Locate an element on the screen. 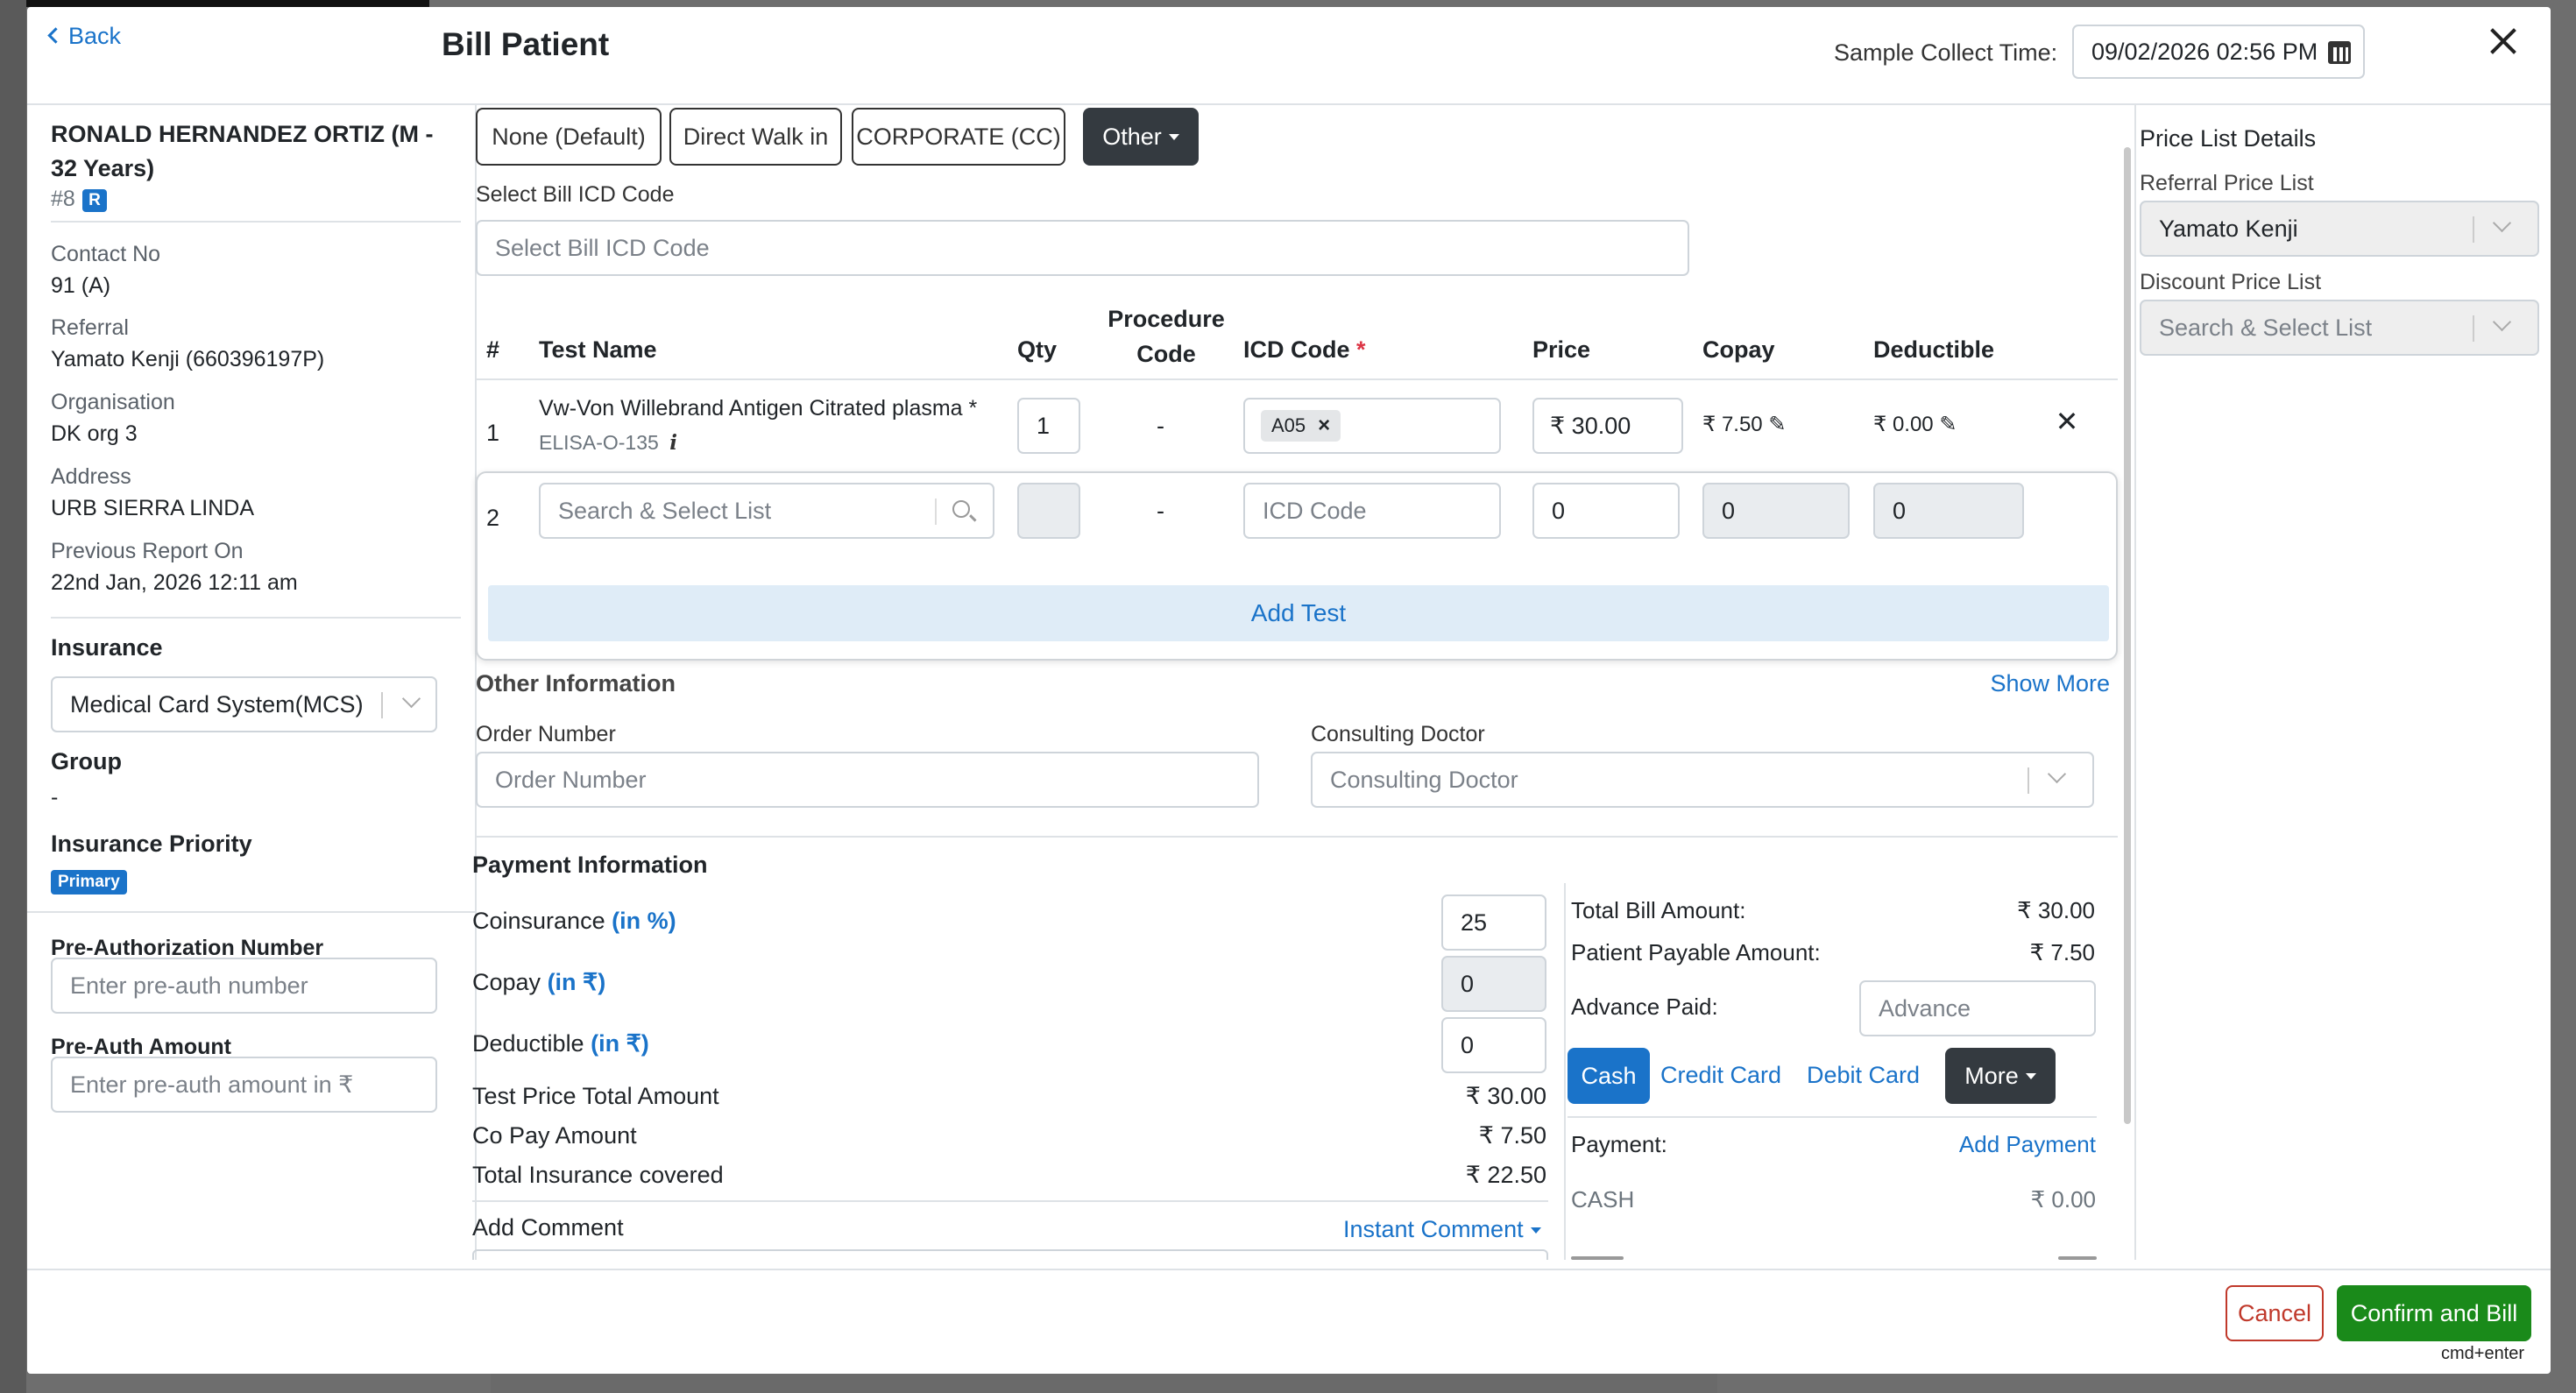 Image resolution: width=2576 pixels, height=1393 pixels. show-more-link: Show More is located at coordinates (2036, 683).